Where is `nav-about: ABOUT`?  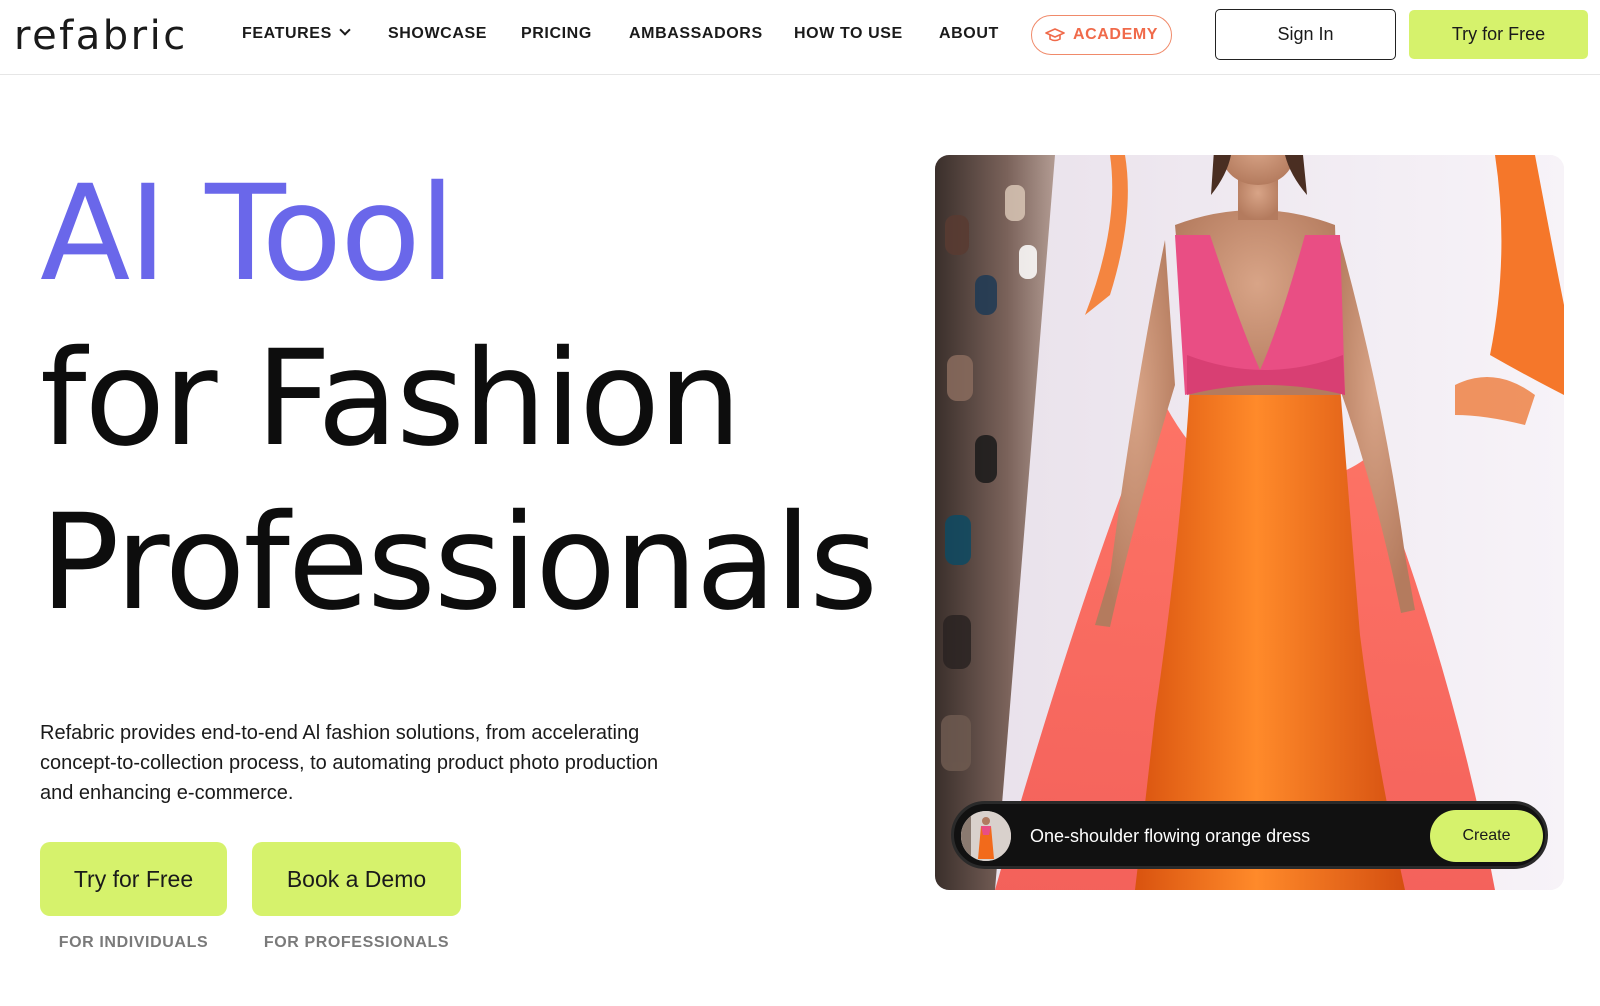
nav-about: ABOUT is located at coordinates (969, 34).